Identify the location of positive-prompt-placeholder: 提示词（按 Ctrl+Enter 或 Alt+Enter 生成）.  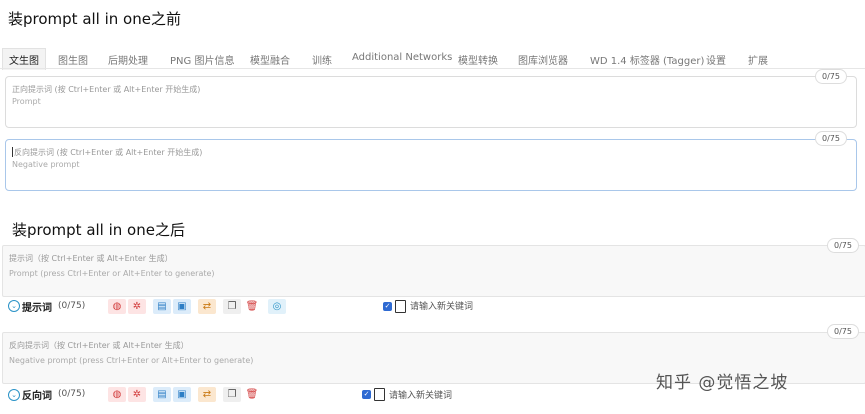
(91, 258).